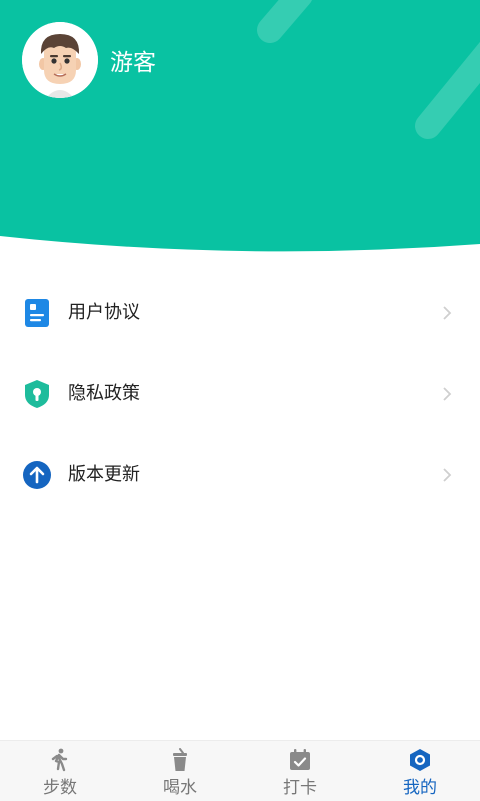 The width and height of the screenshot is (480, 801). What do you see at coordinates (104, 393) in the screenshot?
I see `menu-item-label: 隐私政策` at bounding box center [104, 393].